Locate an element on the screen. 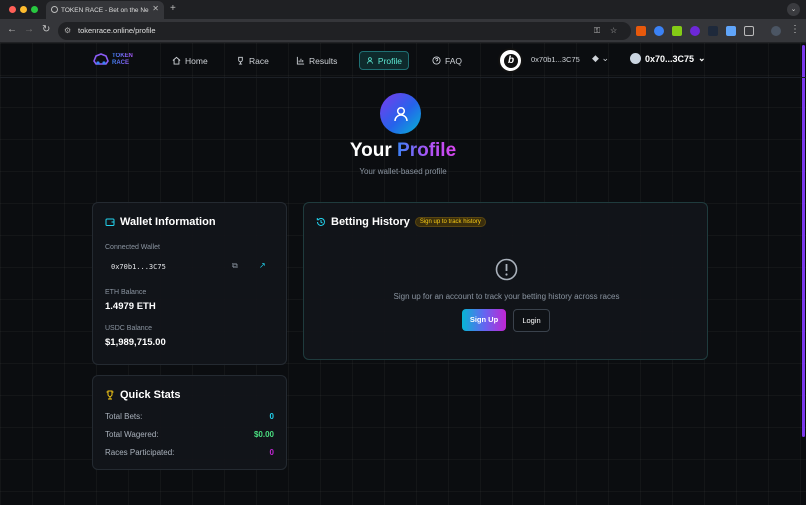 Image resolution: width=806 pixels, height=505 pixels. ethereum-icon: ◆ is located at coordinates (595, 58).